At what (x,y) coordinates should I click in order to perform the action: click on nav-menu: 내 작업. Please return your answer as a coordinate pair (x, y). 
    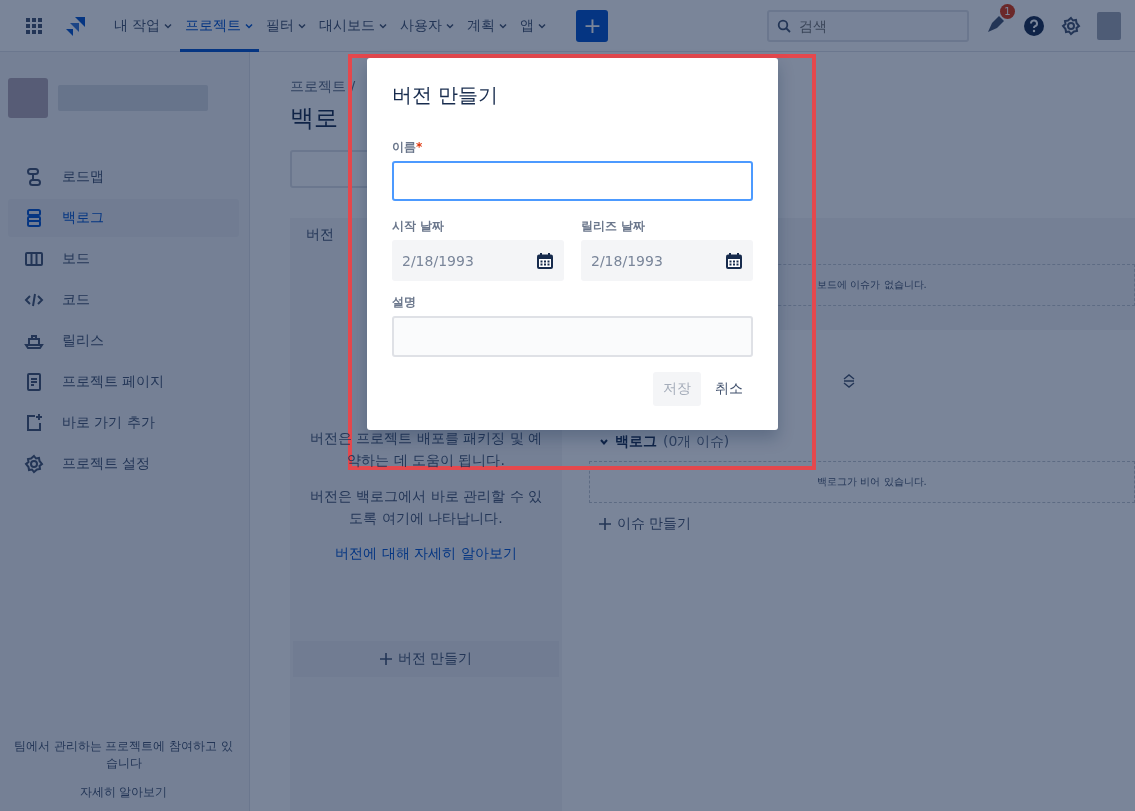
    Looking at the image, I should click on (144, 26).